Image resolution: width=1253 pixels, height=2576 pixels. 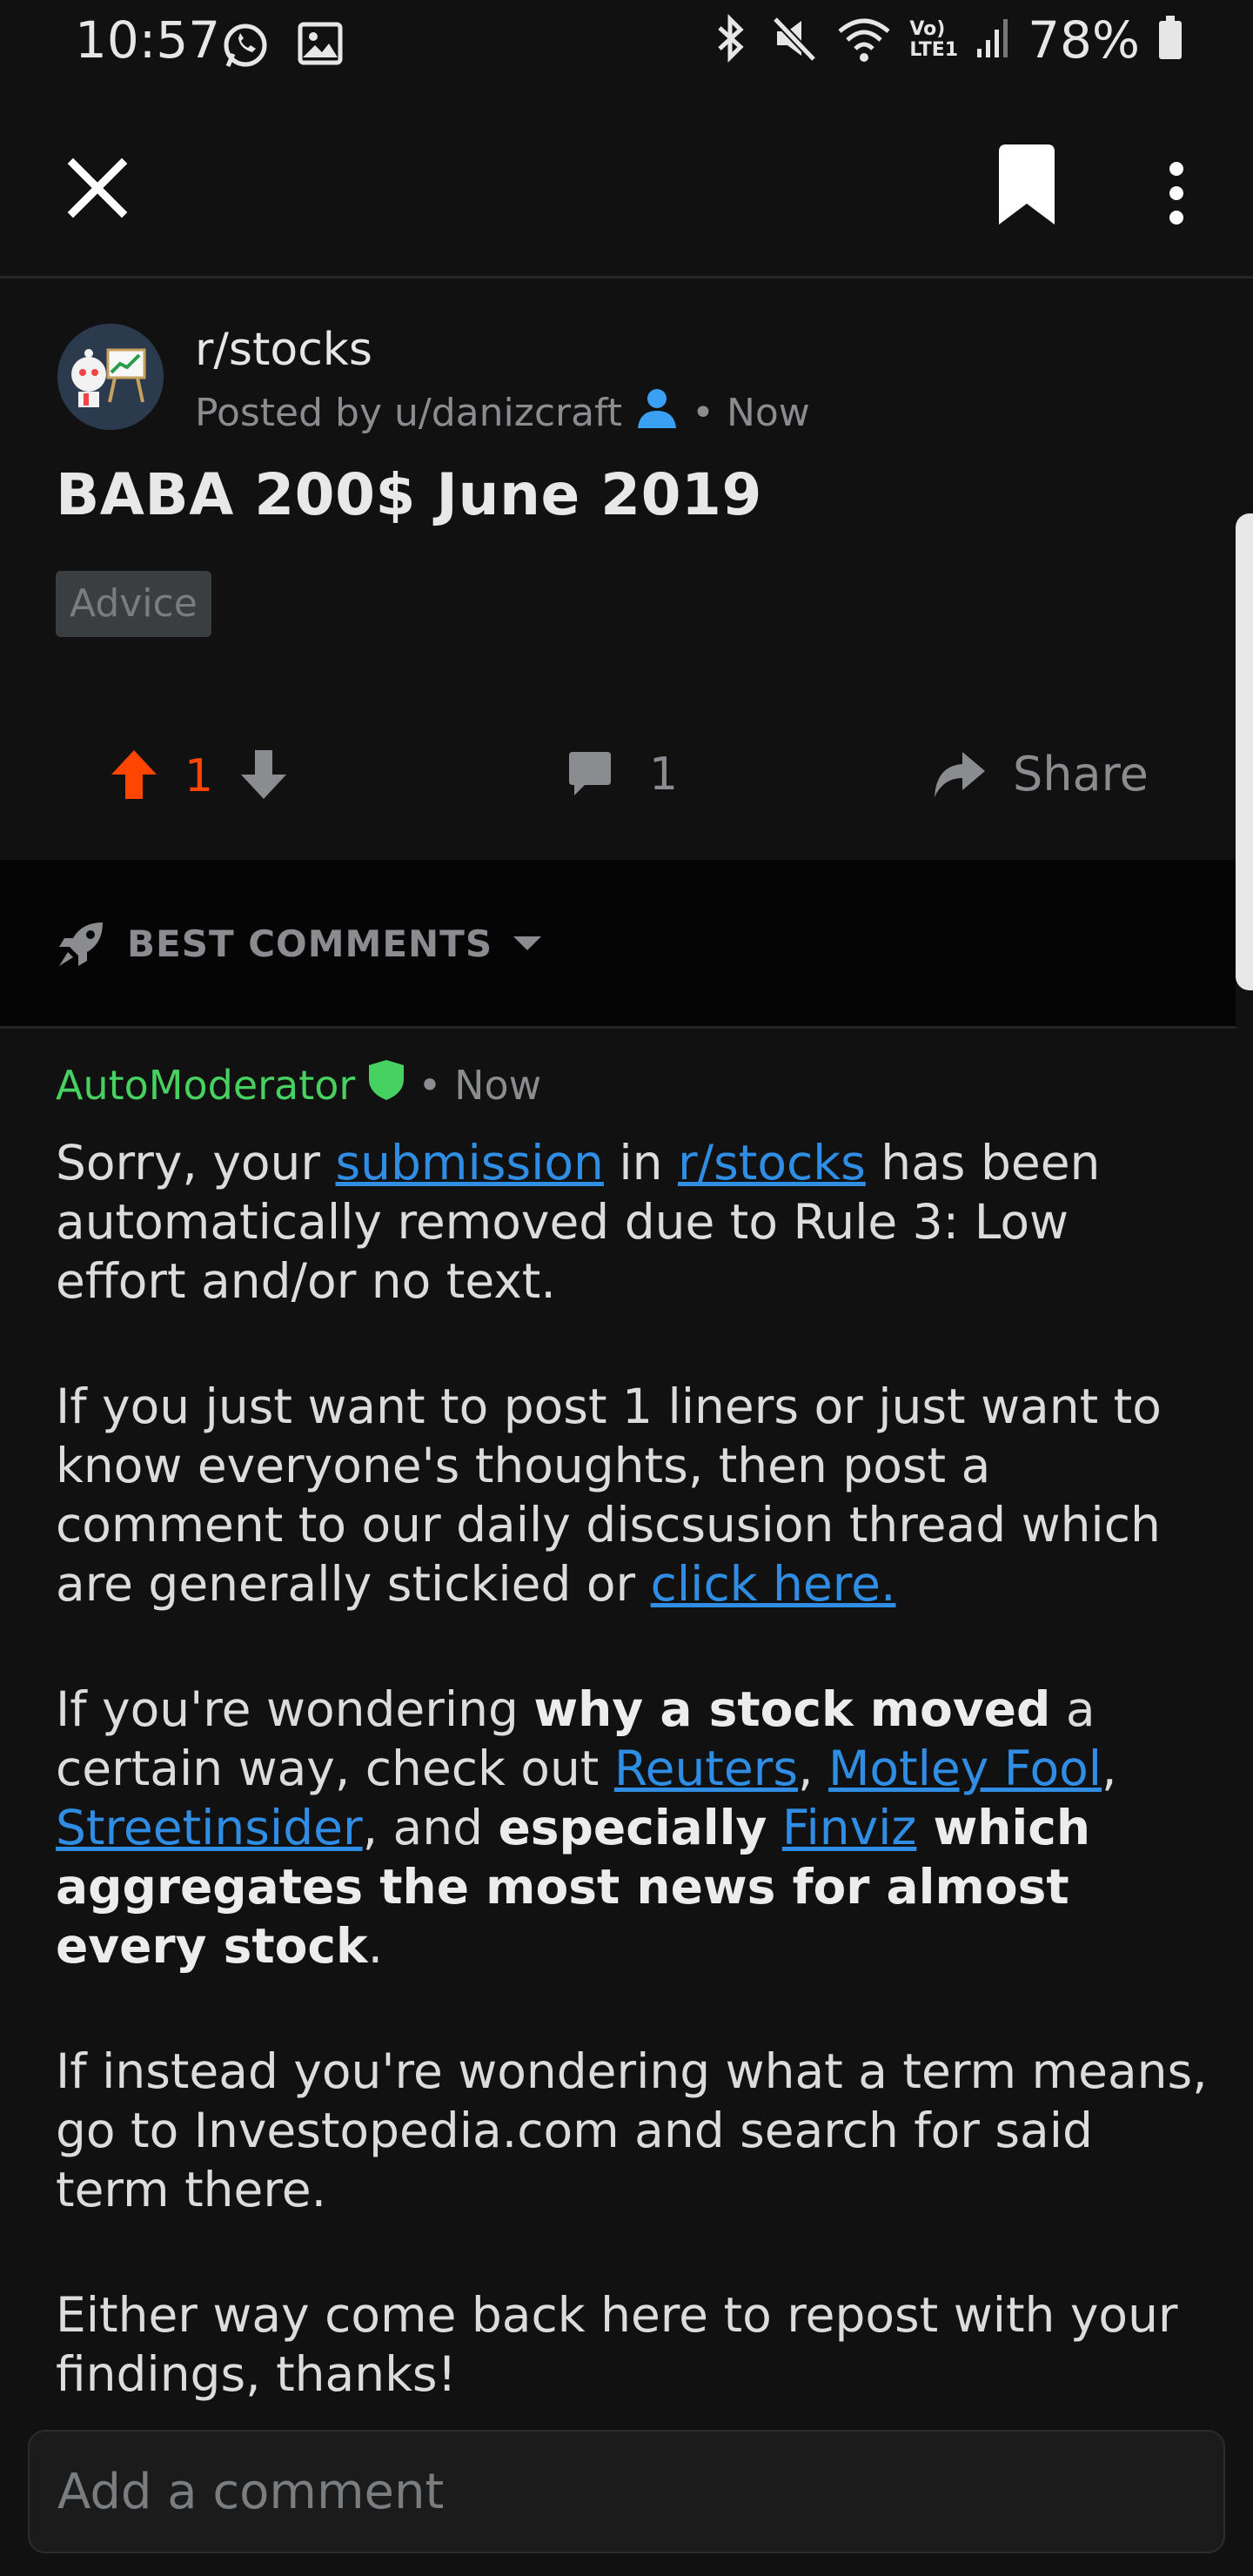 What do you see at coordinates (470, 1163) in the screenshot?
I see `submission-link: submission` at bounding box center [470, 1163].